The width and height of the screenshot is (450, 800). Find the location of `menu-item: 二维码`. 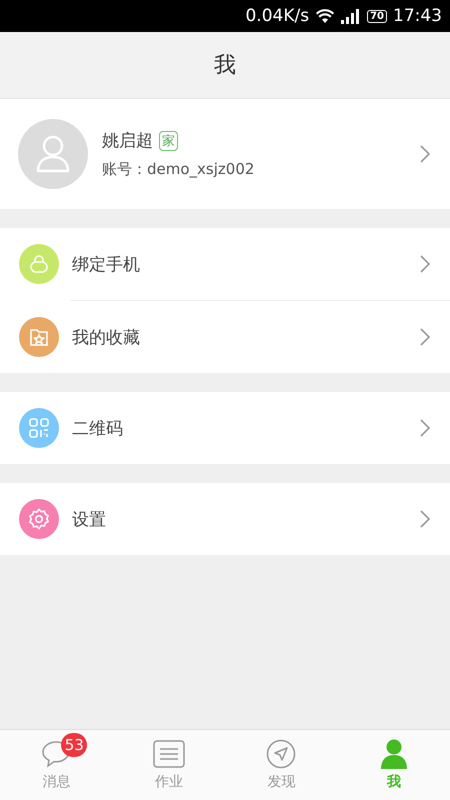

menu-item: 二维码 is located at coordinates (225, 428).